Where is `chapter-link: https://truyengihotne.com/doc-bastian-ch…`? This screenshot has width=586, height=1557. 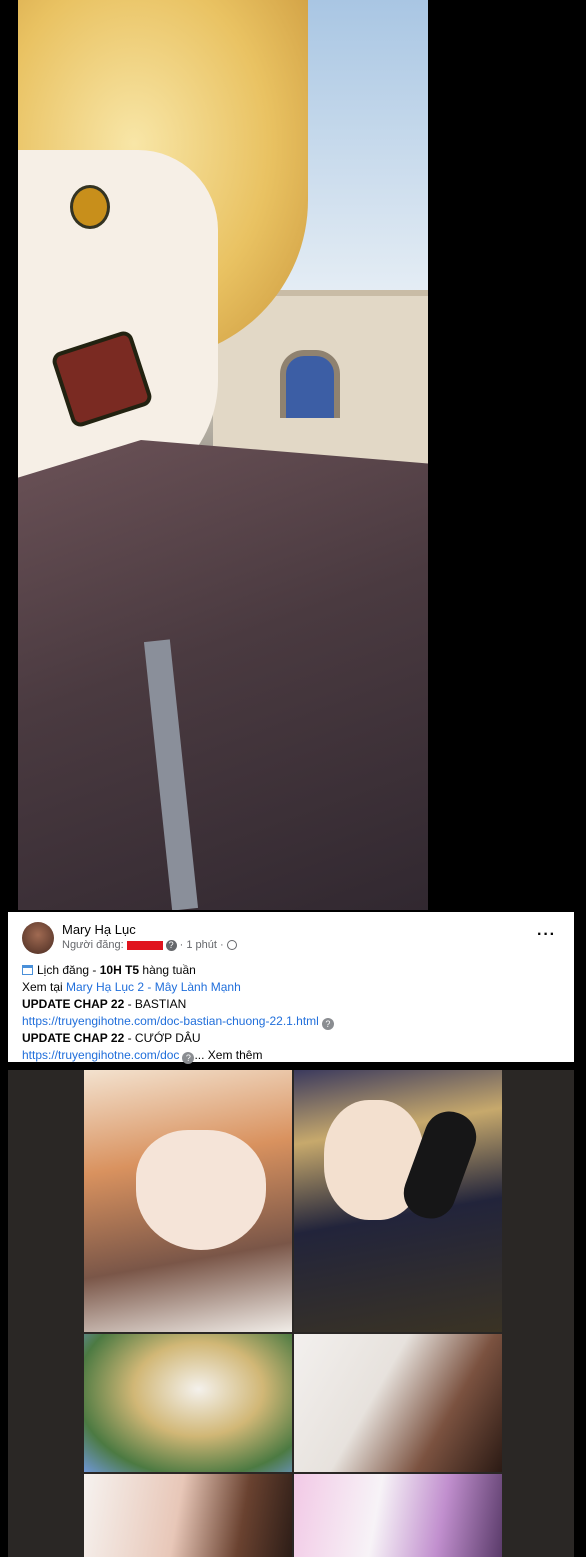
chapter-link: https://truyengihotne.com/doc-bastian-ch… is located at coordinates (170, 1021).